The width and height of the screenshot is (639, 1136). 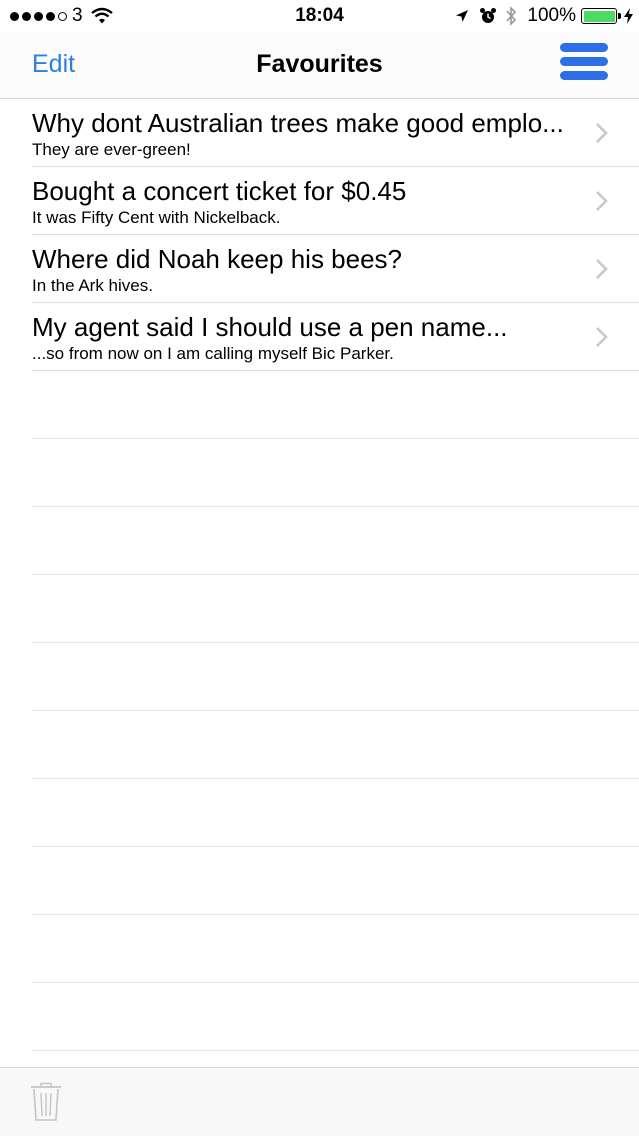 What do you see at coordinates (551, 15) in the screenshot?
I see `battery-percent: 100%` at bounding box center [551, 15].